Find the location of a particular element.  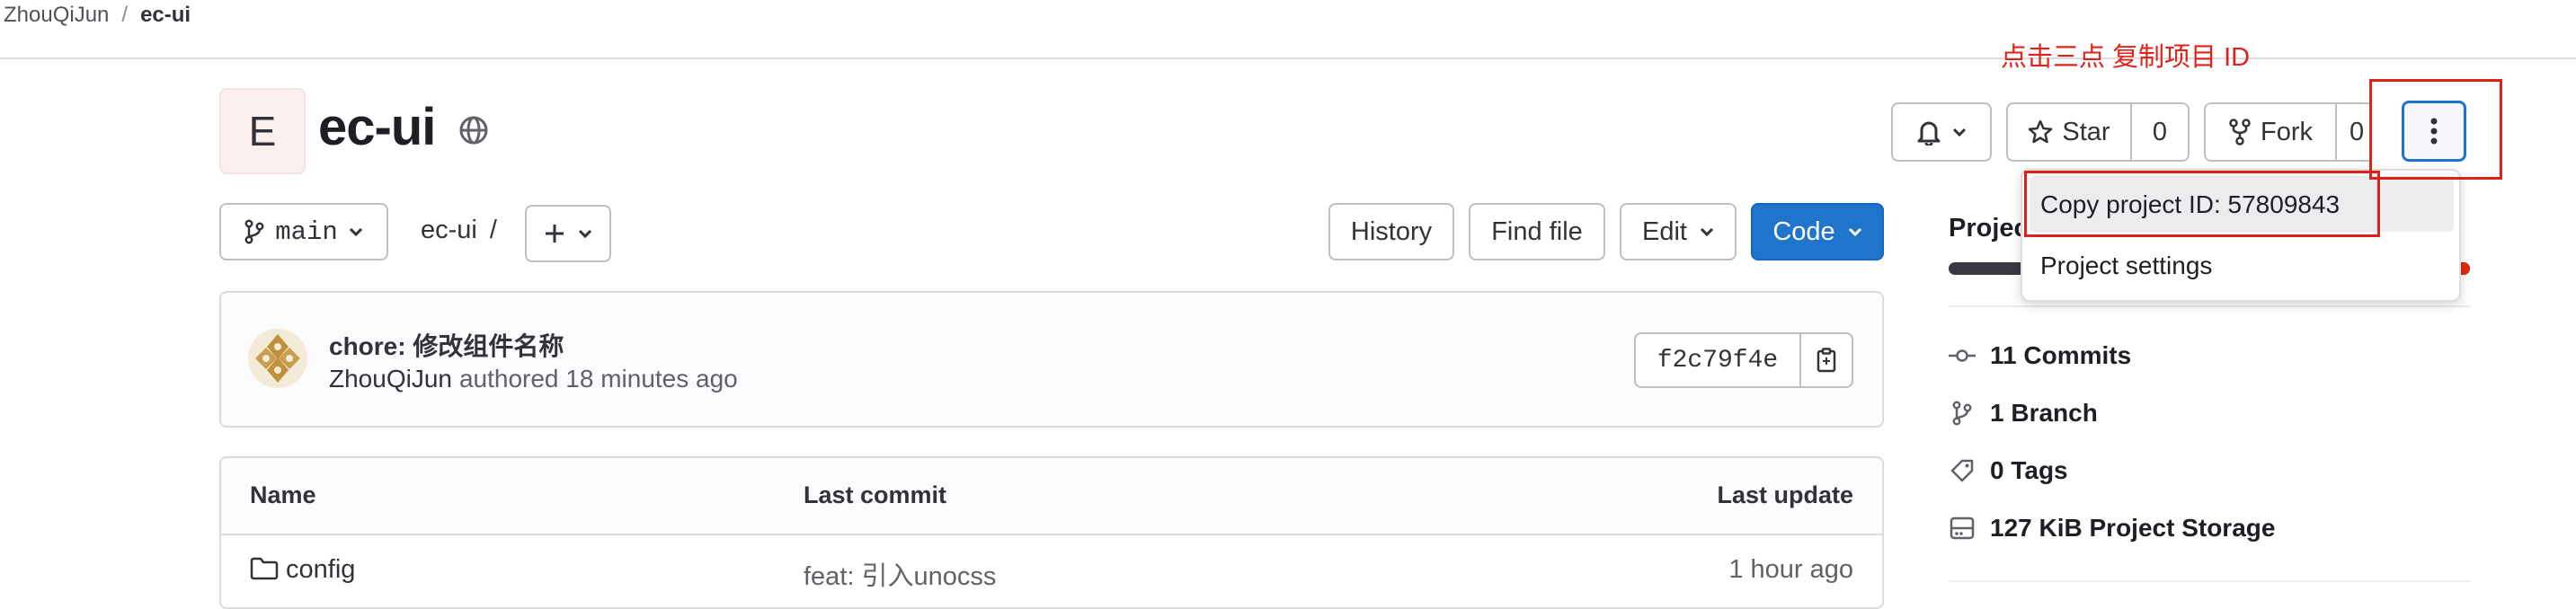

branch-selector: main is located at coordinates (303, 231).